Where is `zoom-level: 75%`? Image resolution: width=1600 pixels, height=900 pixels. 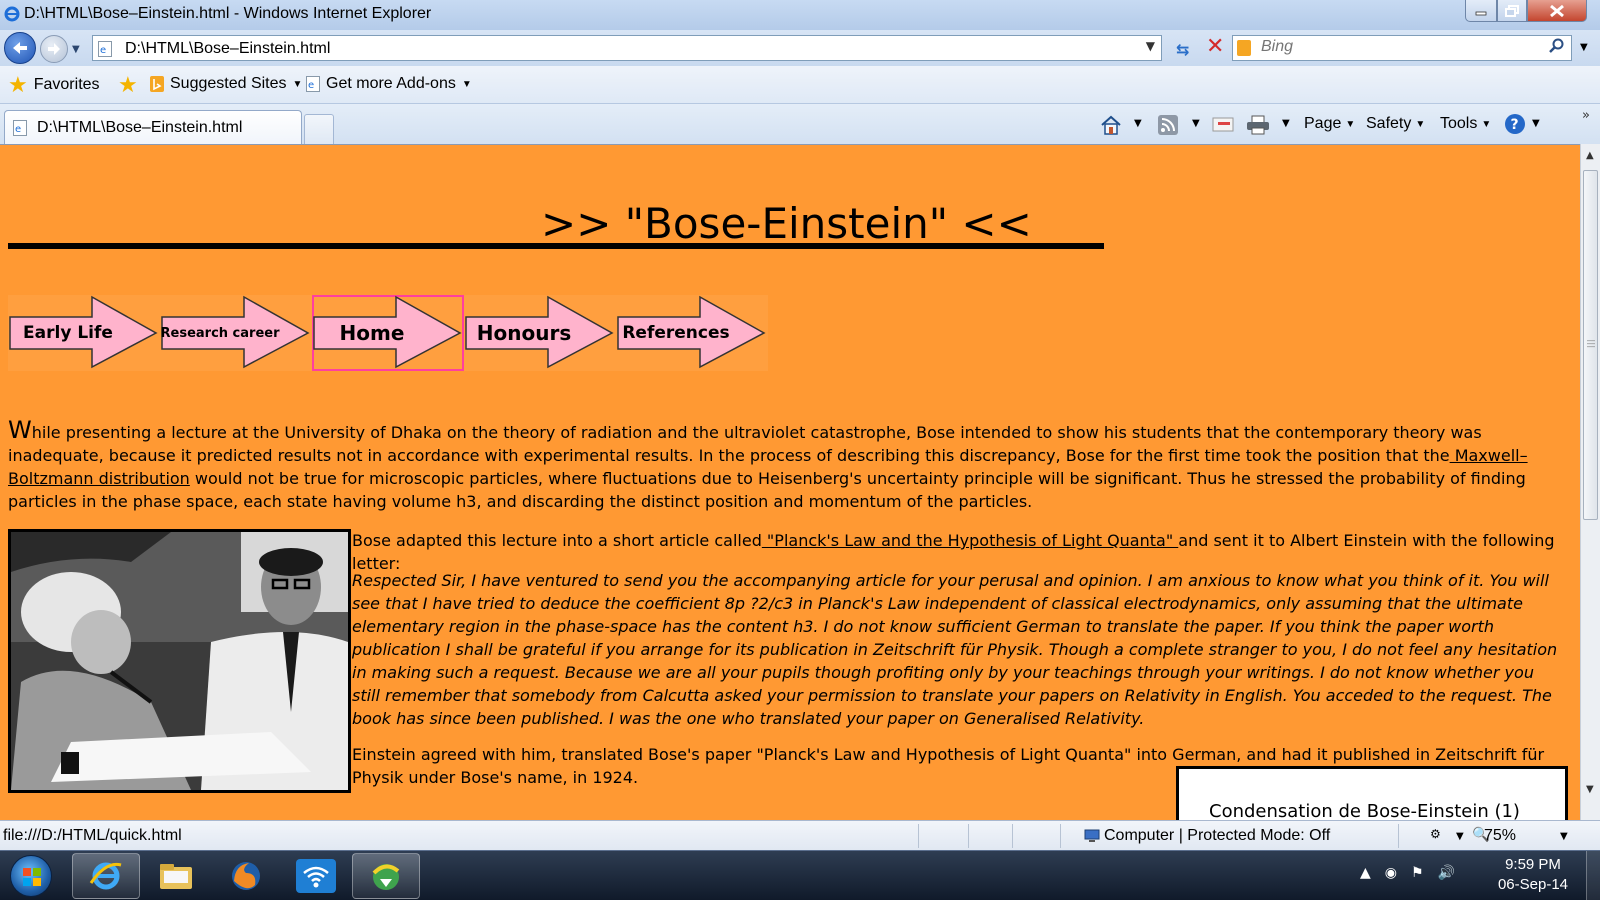
zoom-level: 75% is located at coordinates (1500, 836).